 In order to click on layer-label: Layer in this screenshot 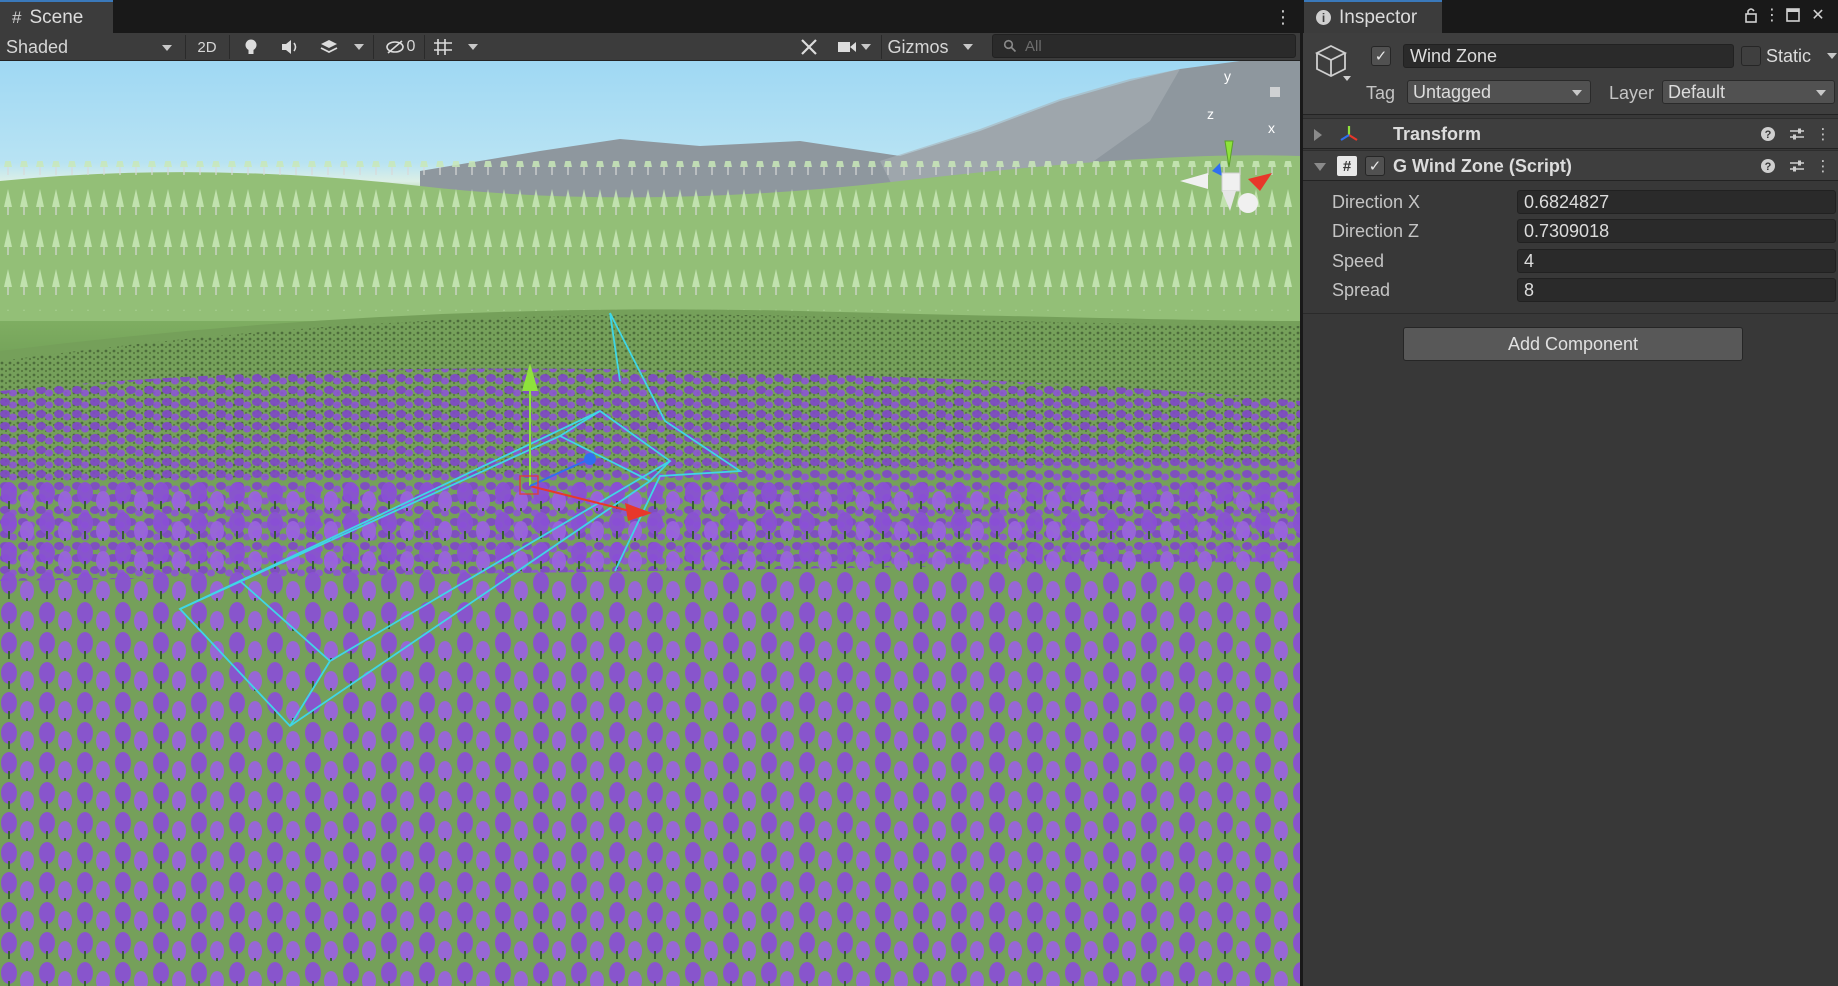, I will do `click(1632, 93)`.